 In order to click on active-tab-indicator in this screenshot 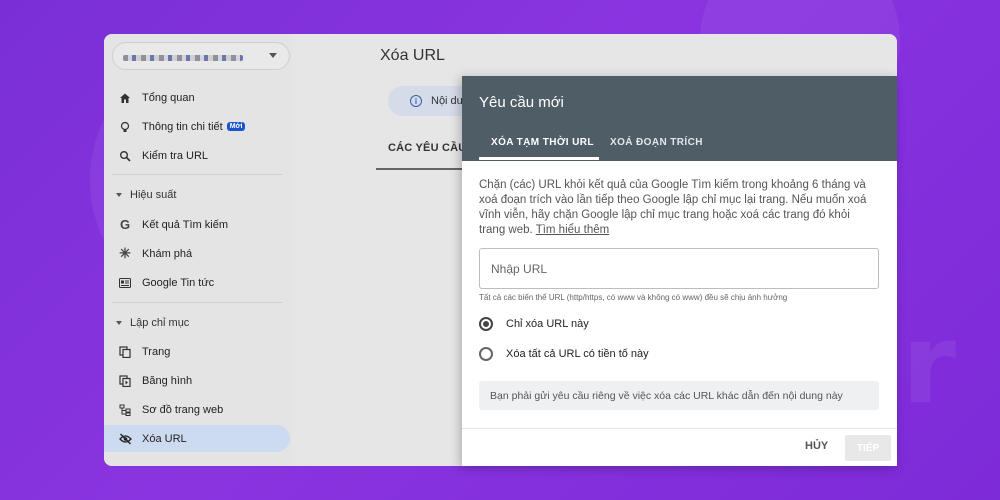, I will do `click(539, 158)`.